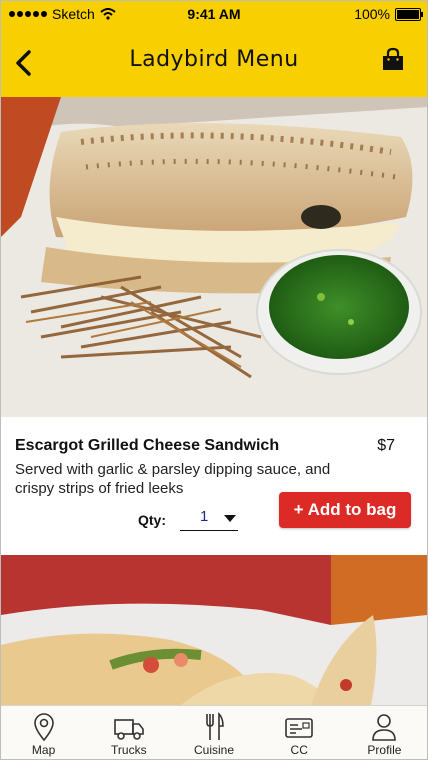 The width and height of the screenshot is (428, 760). What do you see at coordinates (214, 14) in the screenshot?
I see `status-bar: Sketch 9:41 AM 100%` at bounding box center [214, 14].